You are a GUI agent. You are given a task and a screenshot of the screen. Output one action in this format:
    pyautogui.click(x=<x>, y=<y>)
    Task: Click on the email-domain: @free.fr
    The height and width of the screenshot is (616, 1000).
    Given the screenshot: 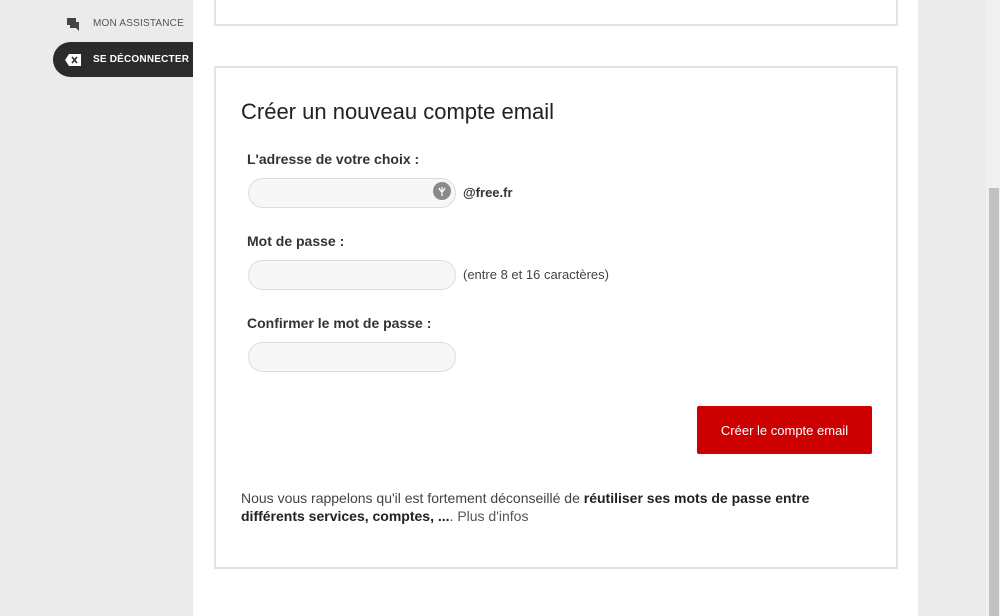 What is the action you would take?
    pyautogui.click(x=488, y=192)
    